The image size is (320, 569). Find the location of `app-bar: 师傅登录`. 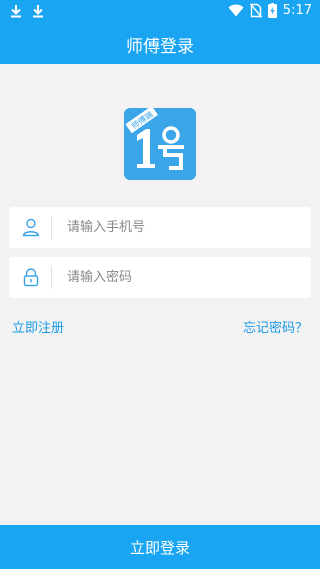

app-bar: 师傅登录 is located at coordinates (160, 44).